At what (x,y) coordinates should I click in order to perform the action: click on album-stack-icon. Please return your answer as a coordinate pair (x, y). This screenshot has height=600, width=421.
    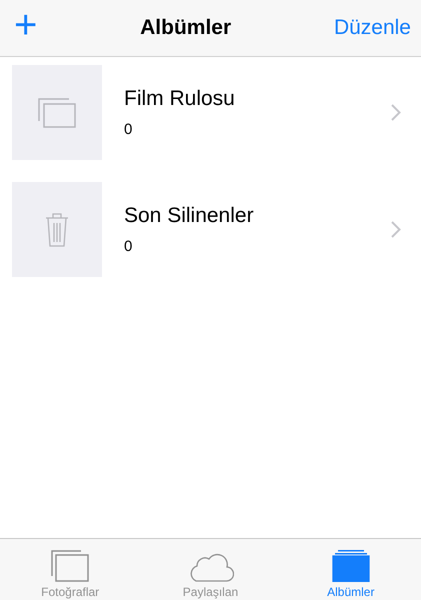
    Looking at the image, I should click on (351, 566).